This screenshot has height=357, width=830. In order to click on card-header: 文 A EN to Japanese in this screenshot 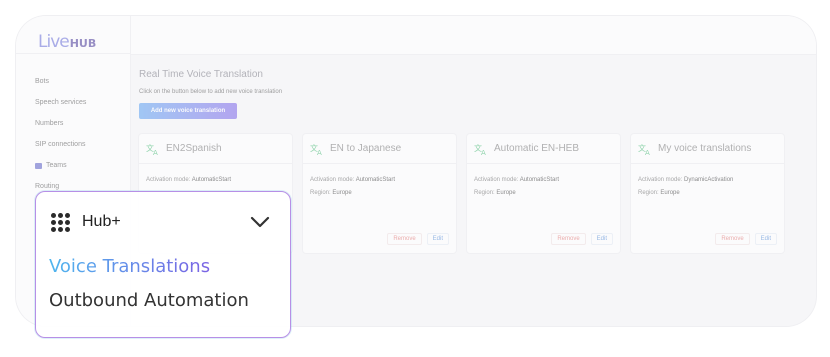, I will do `click(379, 149)`.